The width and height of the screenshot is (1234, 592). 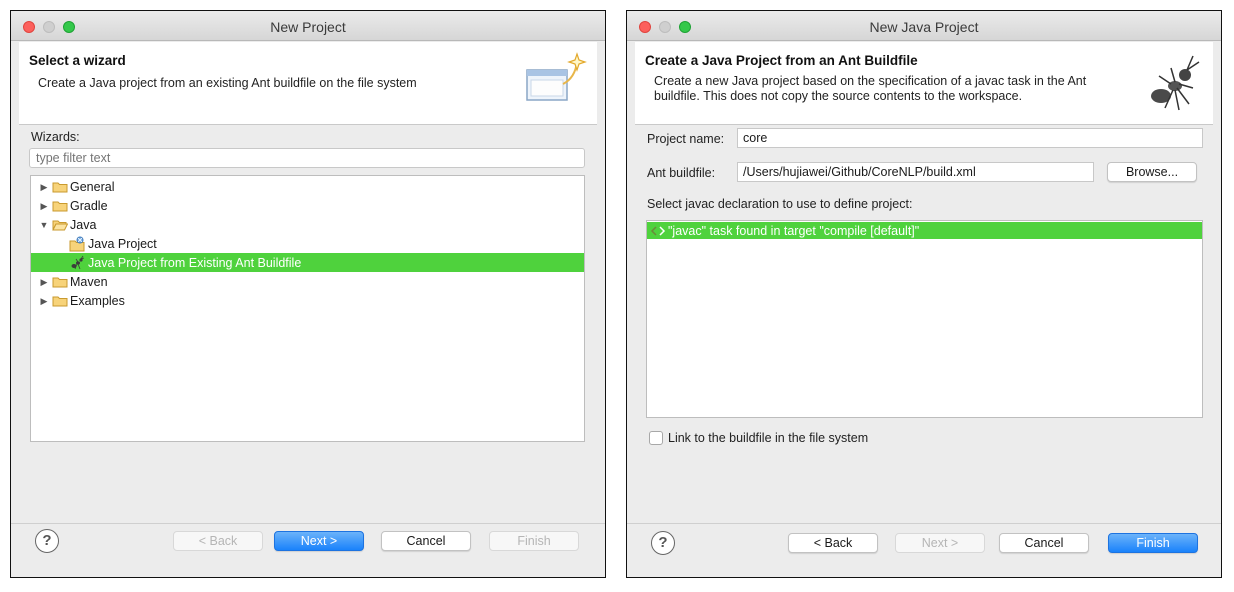 I want to click on tree-node-maven: ▶ Maven, so click(x=307, y=281).